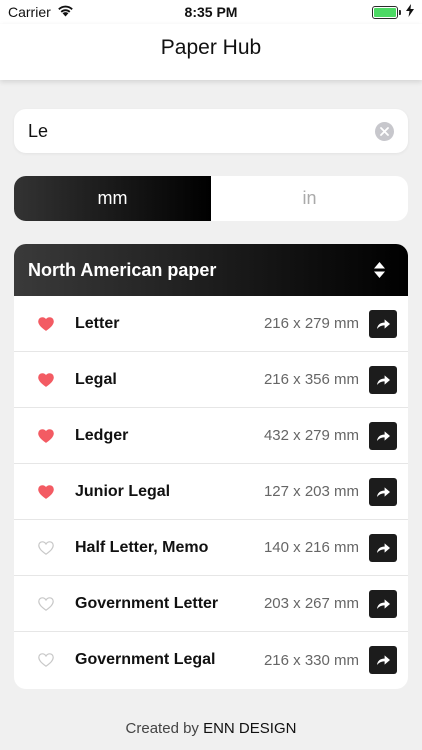  I want to click on section-title: North American paper, so click(122, 269).